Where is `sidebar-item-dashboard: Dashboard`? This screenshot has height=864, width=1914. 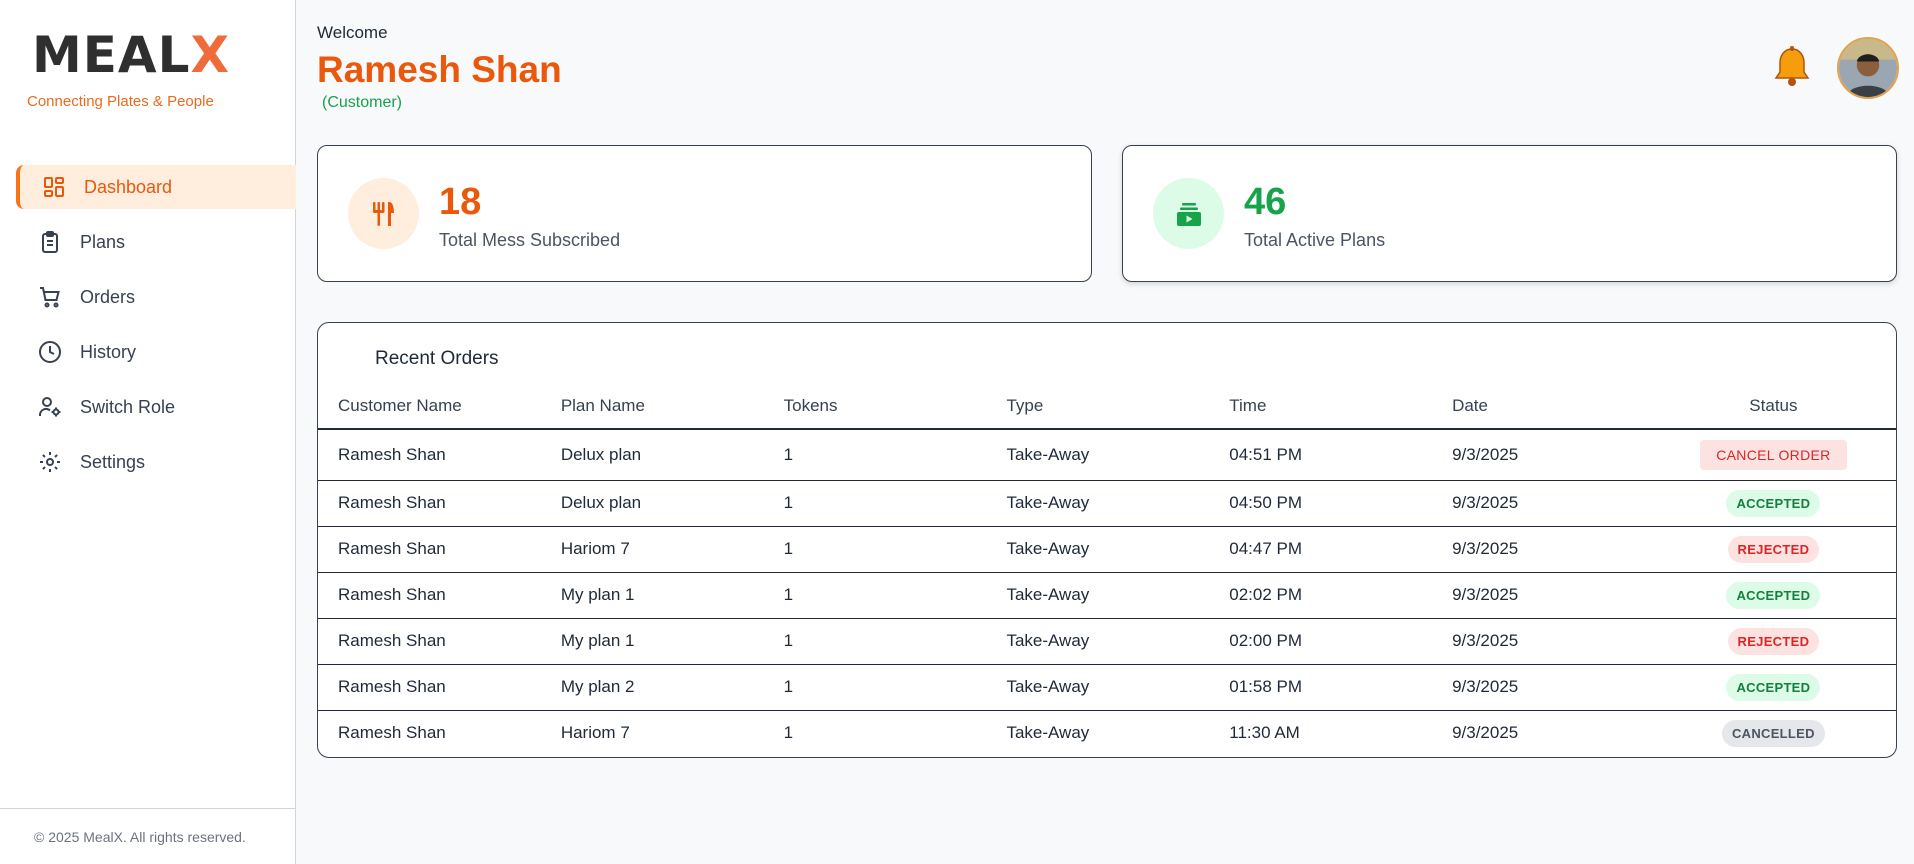
sidebar-item-dashboard: Dashboard is located at coordinates (156, 187).